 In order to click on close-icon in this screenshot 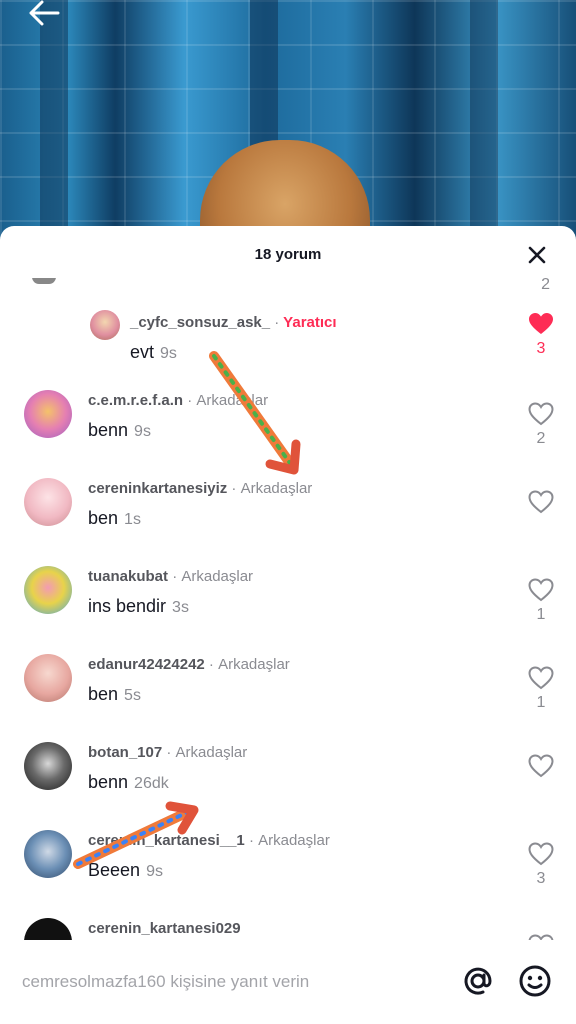, I will do `click(537, 255)`.